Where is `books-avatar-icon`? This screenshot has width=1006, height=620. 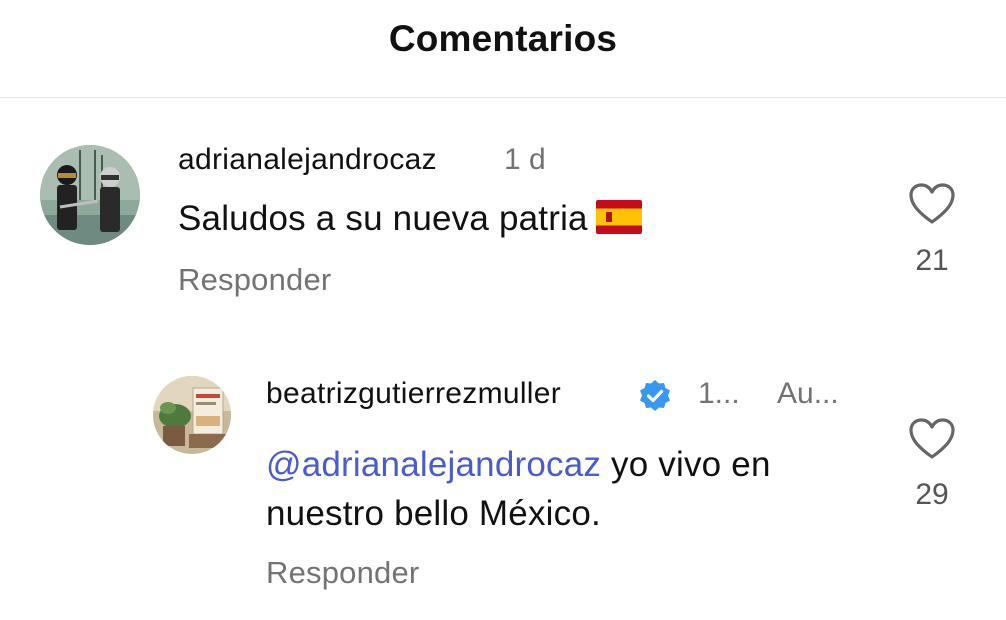
books-avatar-icon is located at coordinates (192, 415).